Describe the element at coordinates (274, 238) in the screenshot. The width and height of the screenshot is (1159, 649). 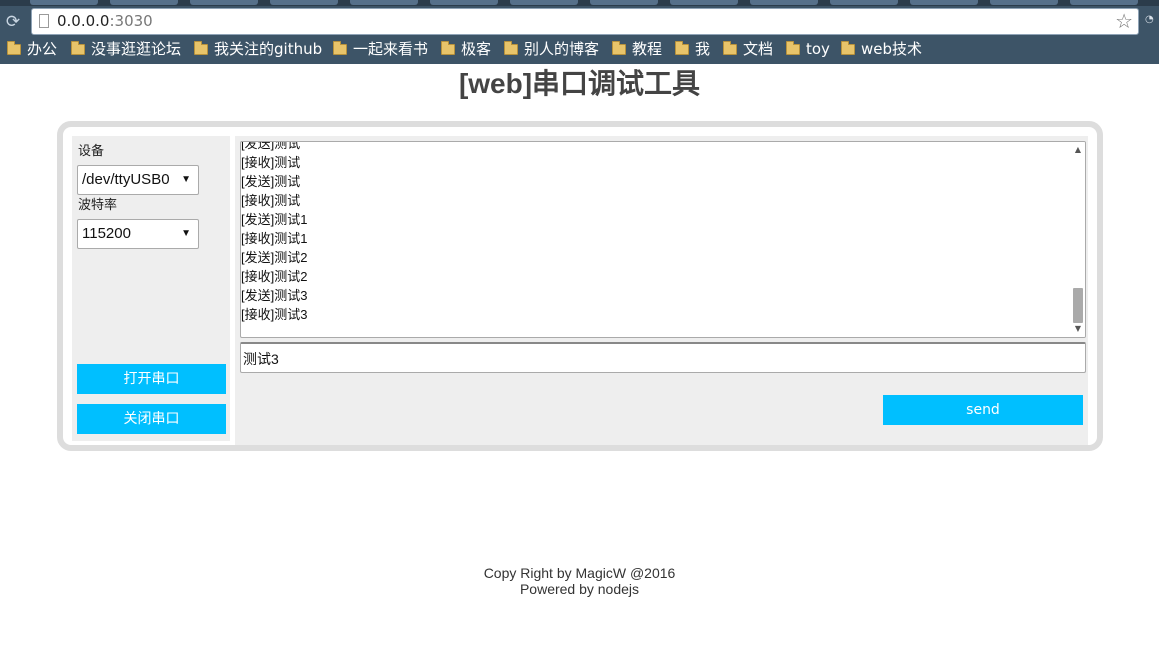
I see `log-line: [接收]测试1` at that location.